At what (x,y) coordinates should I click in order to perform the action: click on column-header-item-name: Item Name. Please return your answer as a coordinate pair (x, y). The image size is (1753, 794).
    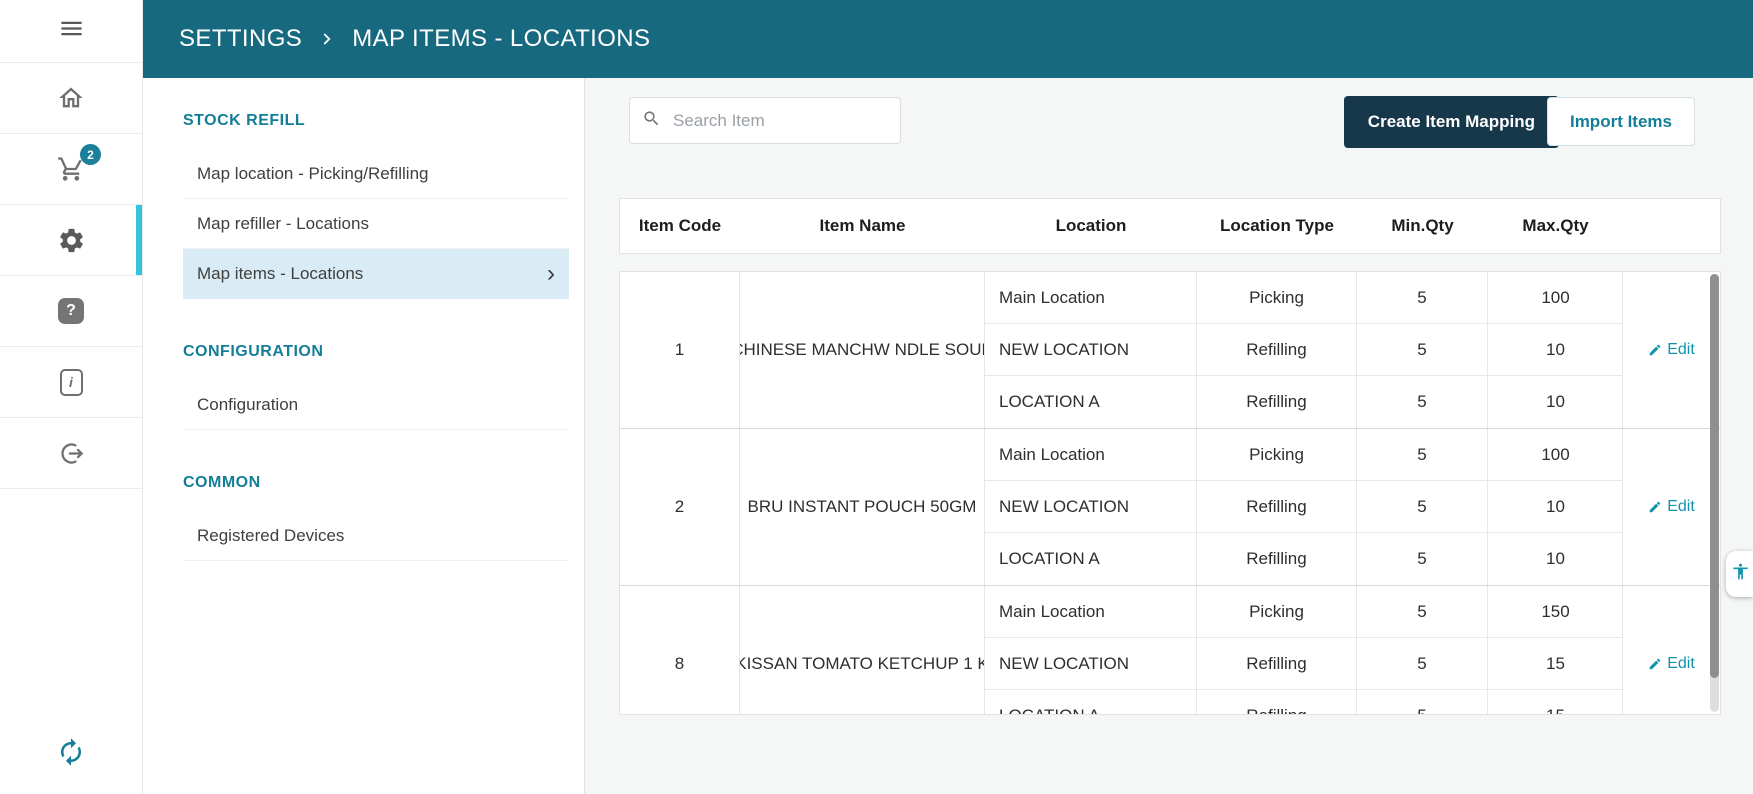
    Looking at the image, I should click on (862, 225).